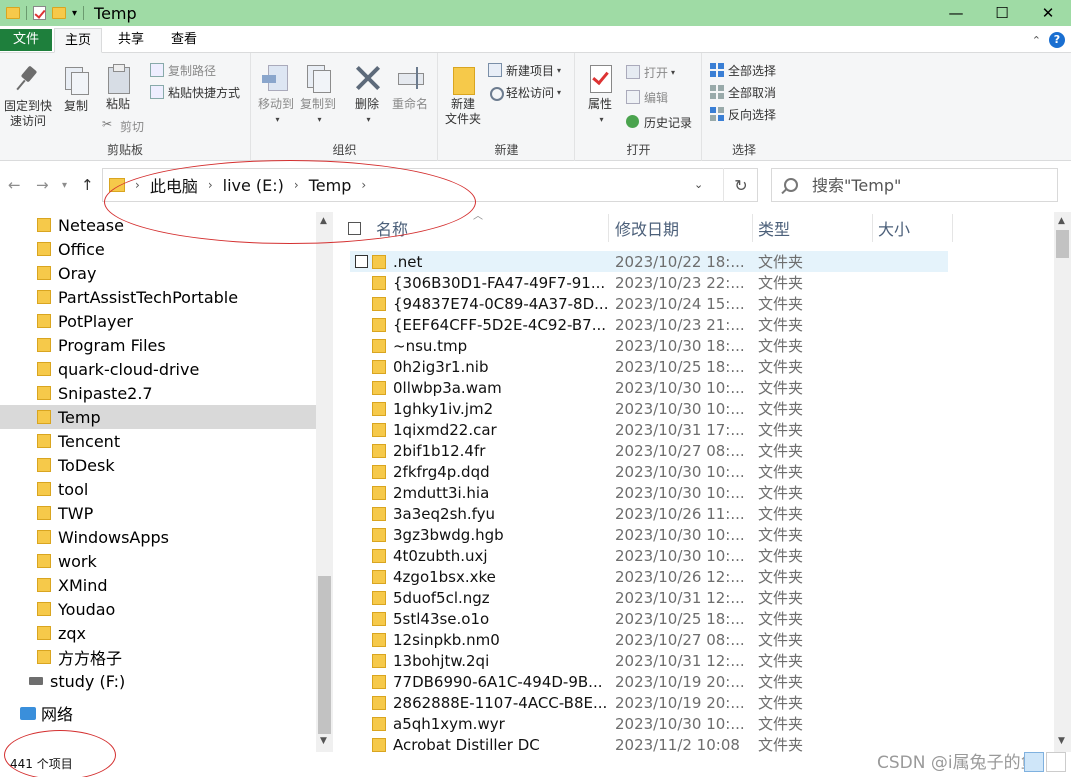  What do you see at coordinates (74, 13) in the screenshot?
I see `chevron-down-icon: ▾` at bounding box center [74, 13].